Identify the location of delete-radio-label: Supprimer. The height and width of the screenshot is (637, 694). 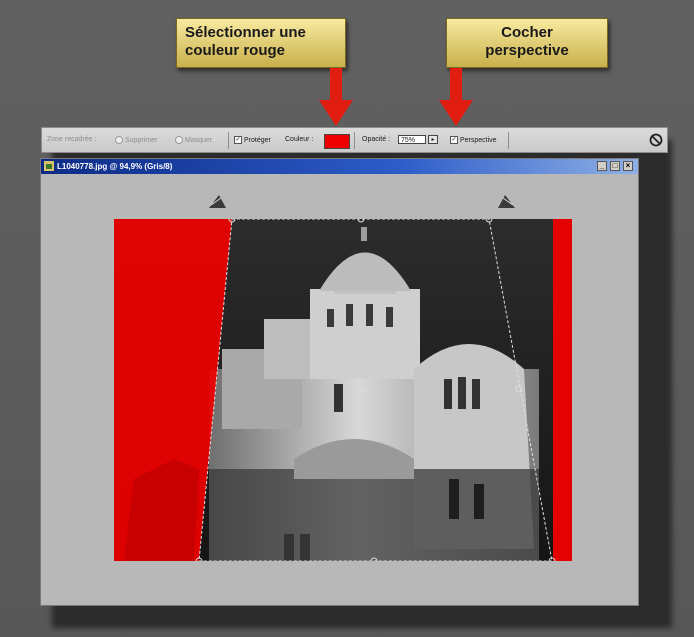
(141, 140).